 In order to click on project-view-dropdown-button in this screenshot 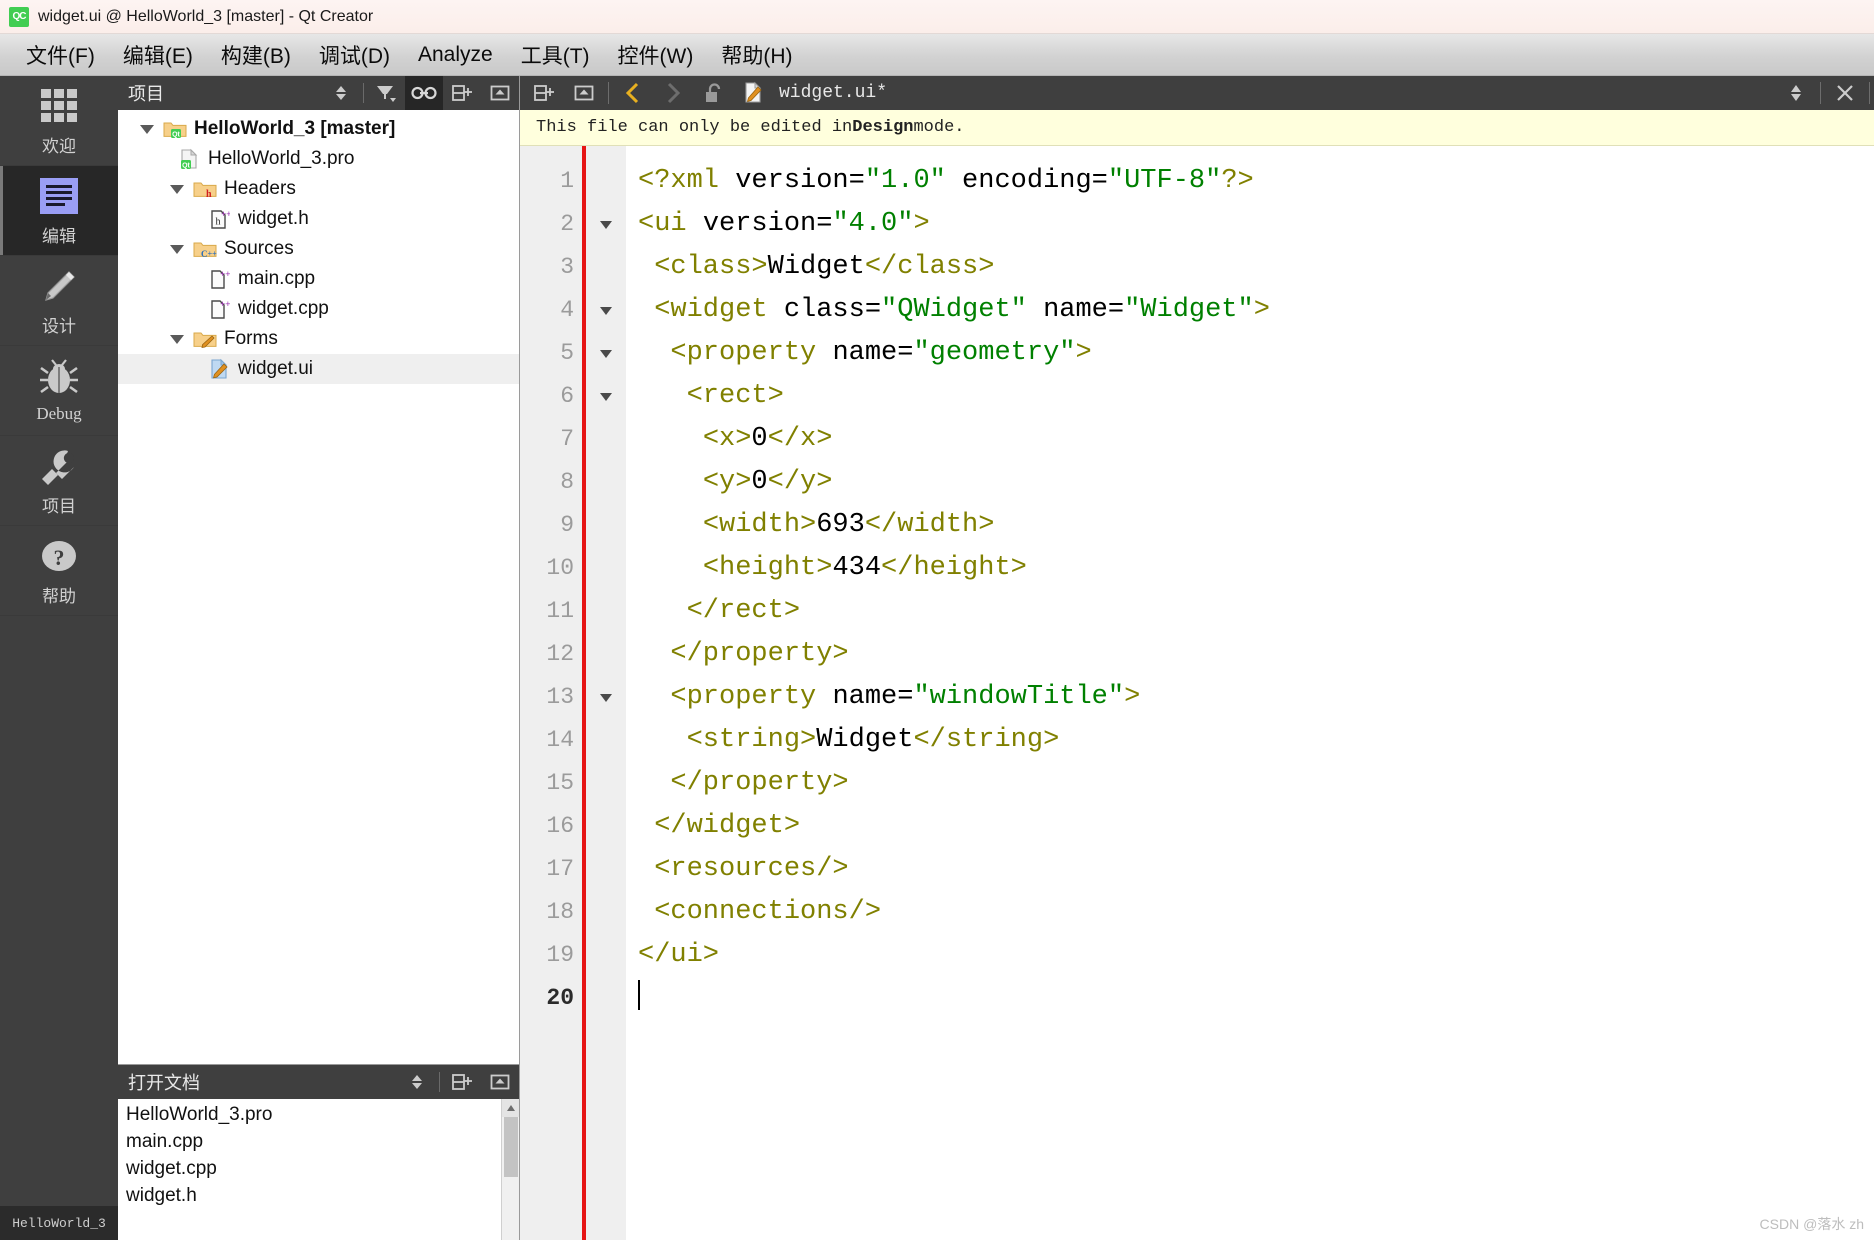, I will do `click(341, 93)`.